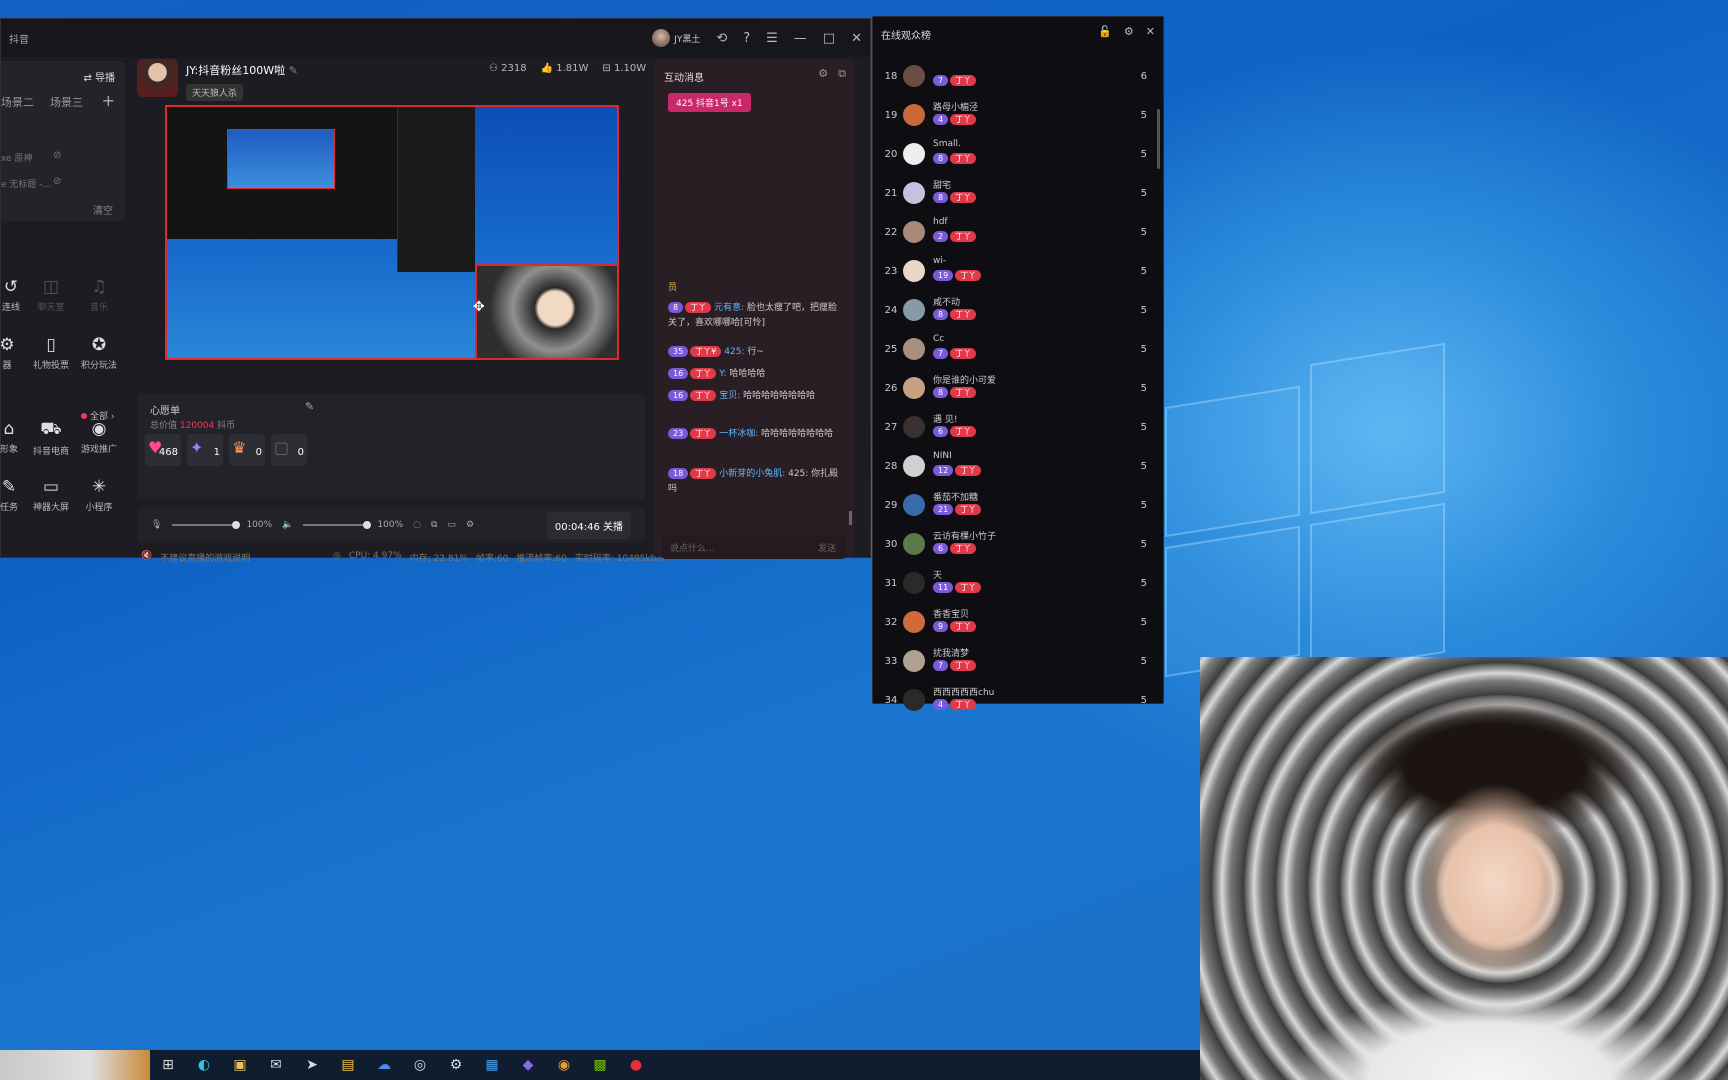 Image resolution: width=1728 pixels, height=1080 pixels. Describe the element at coordinates (51, 295) in the screenshot. I see `chatroom-tool: ◫ 聊天室` at that location.